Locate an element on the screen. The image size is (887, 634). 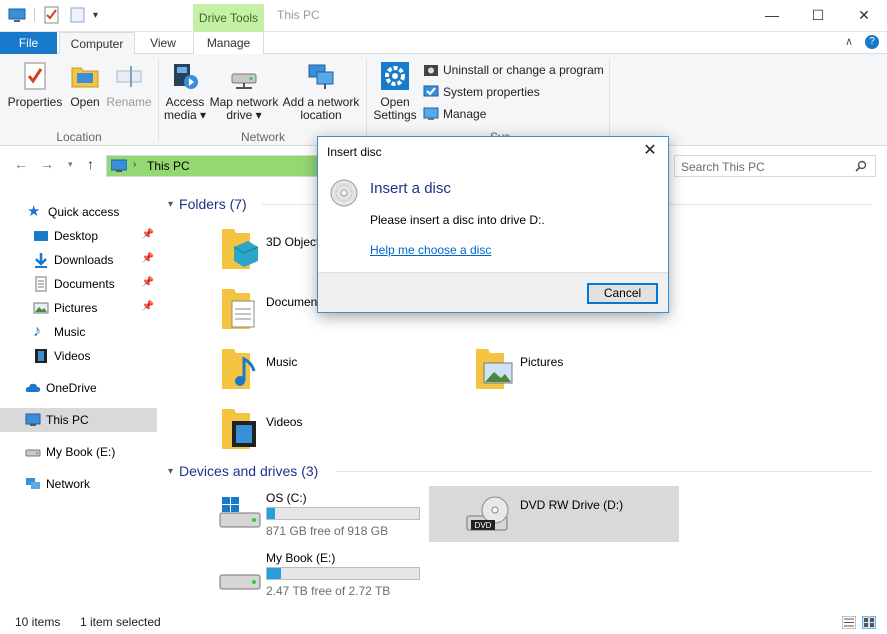
network-location-icon is located at coordinates (321, 76).